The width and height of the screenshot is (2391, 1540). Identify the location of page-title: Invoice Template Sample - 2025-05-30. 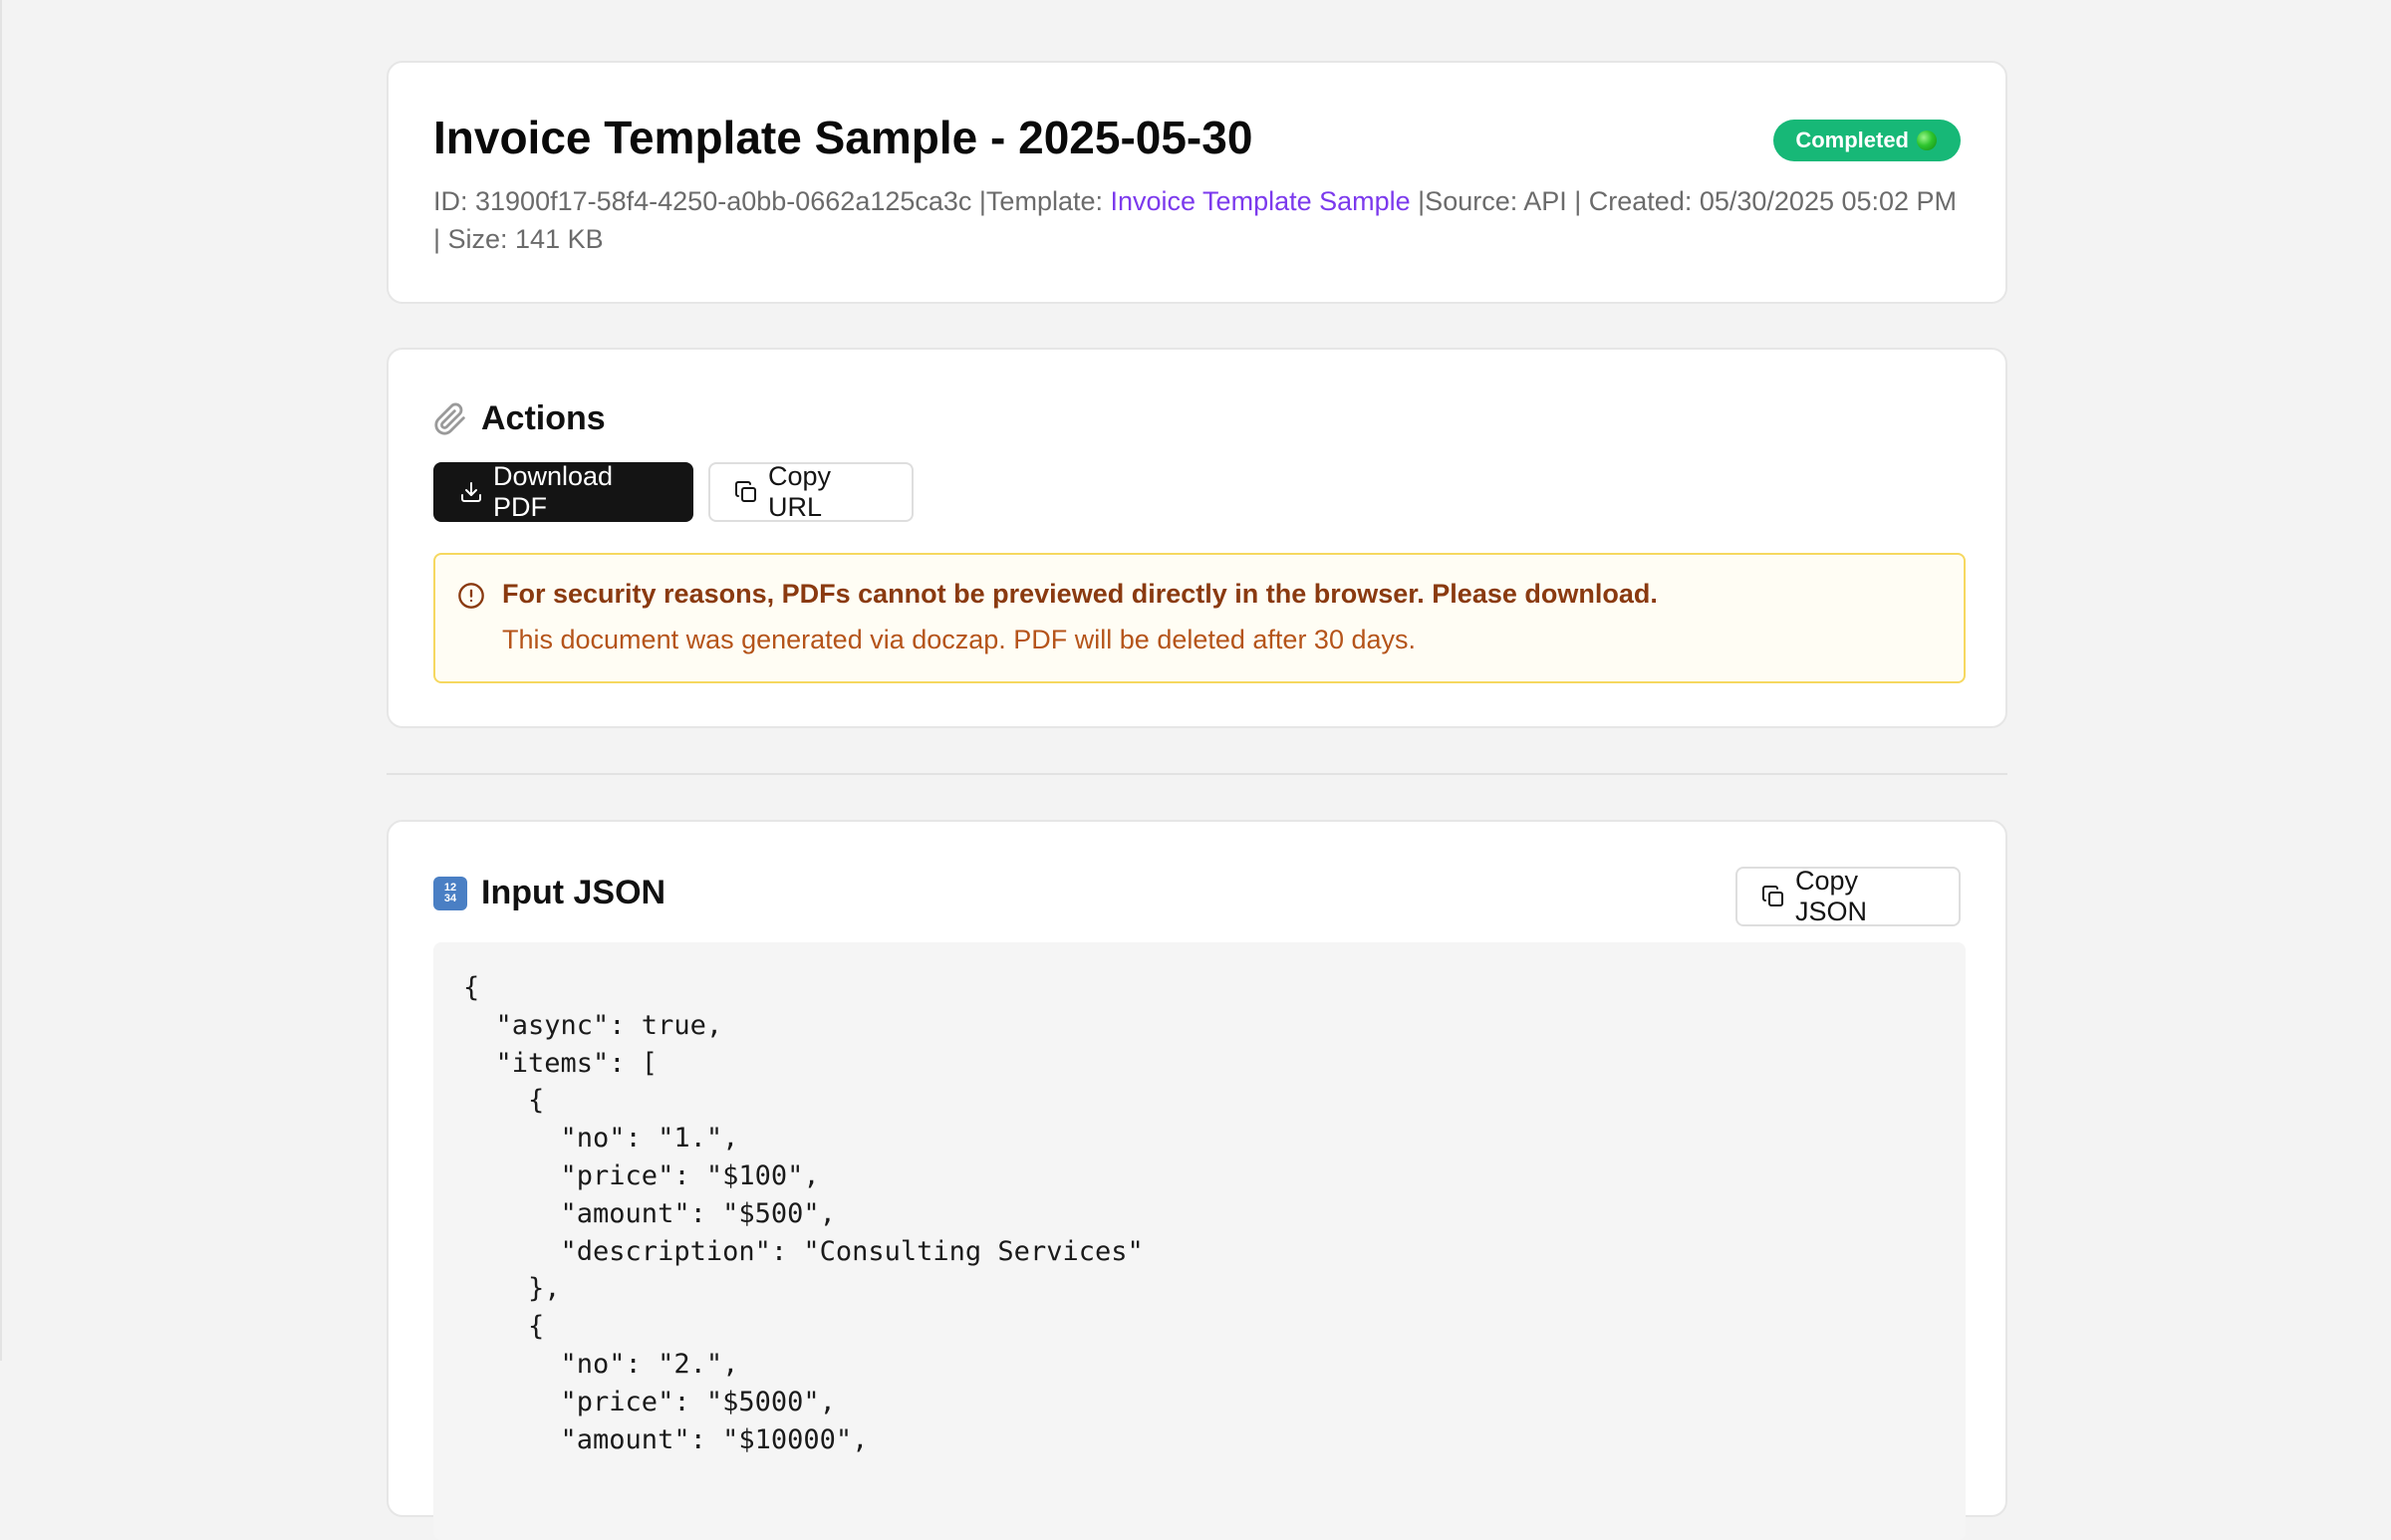
(843, 137).